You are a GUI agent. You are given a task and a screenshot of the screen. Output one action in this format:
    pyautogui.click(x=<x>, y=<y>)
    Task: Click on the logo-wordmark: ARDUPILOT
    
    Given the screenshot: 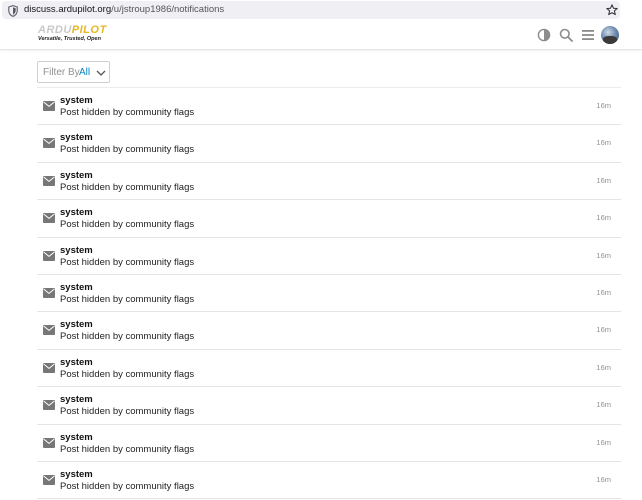 What is the action you would take?
    pyautogui.click(x=72, y=30)
    